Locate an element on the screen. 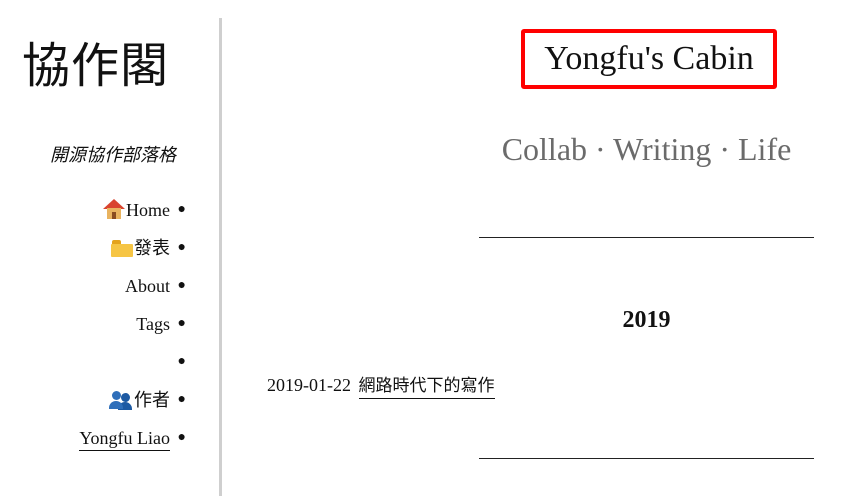  nav-item-tags: Tags ● is located at coordinates (132, 329).